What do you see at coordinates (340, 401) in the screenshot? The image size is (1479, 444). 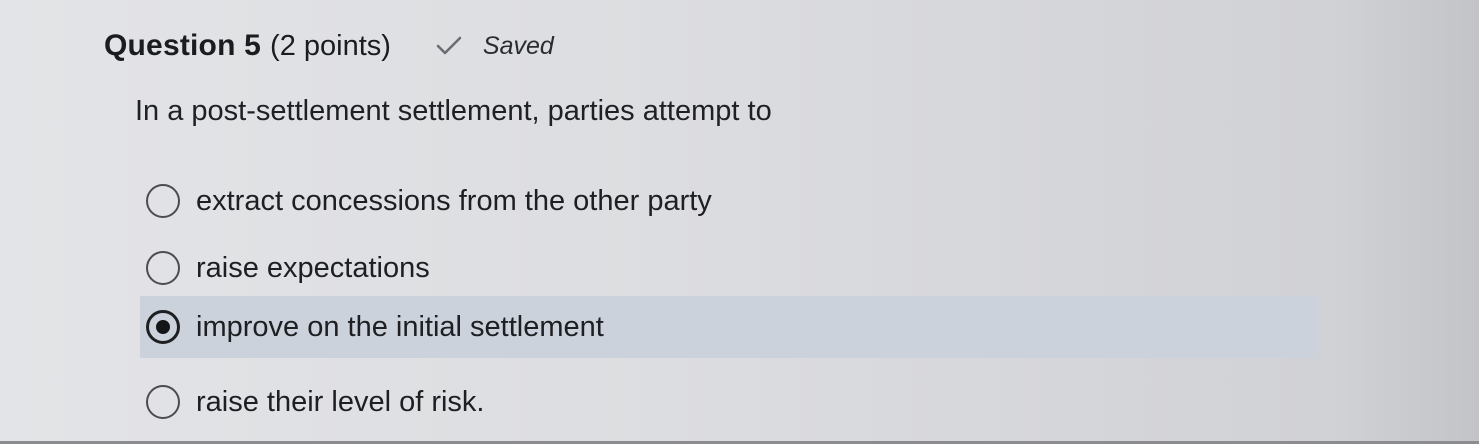 I see `answer-option-label: raise their level of risk.` at bounding box center [340, 401].